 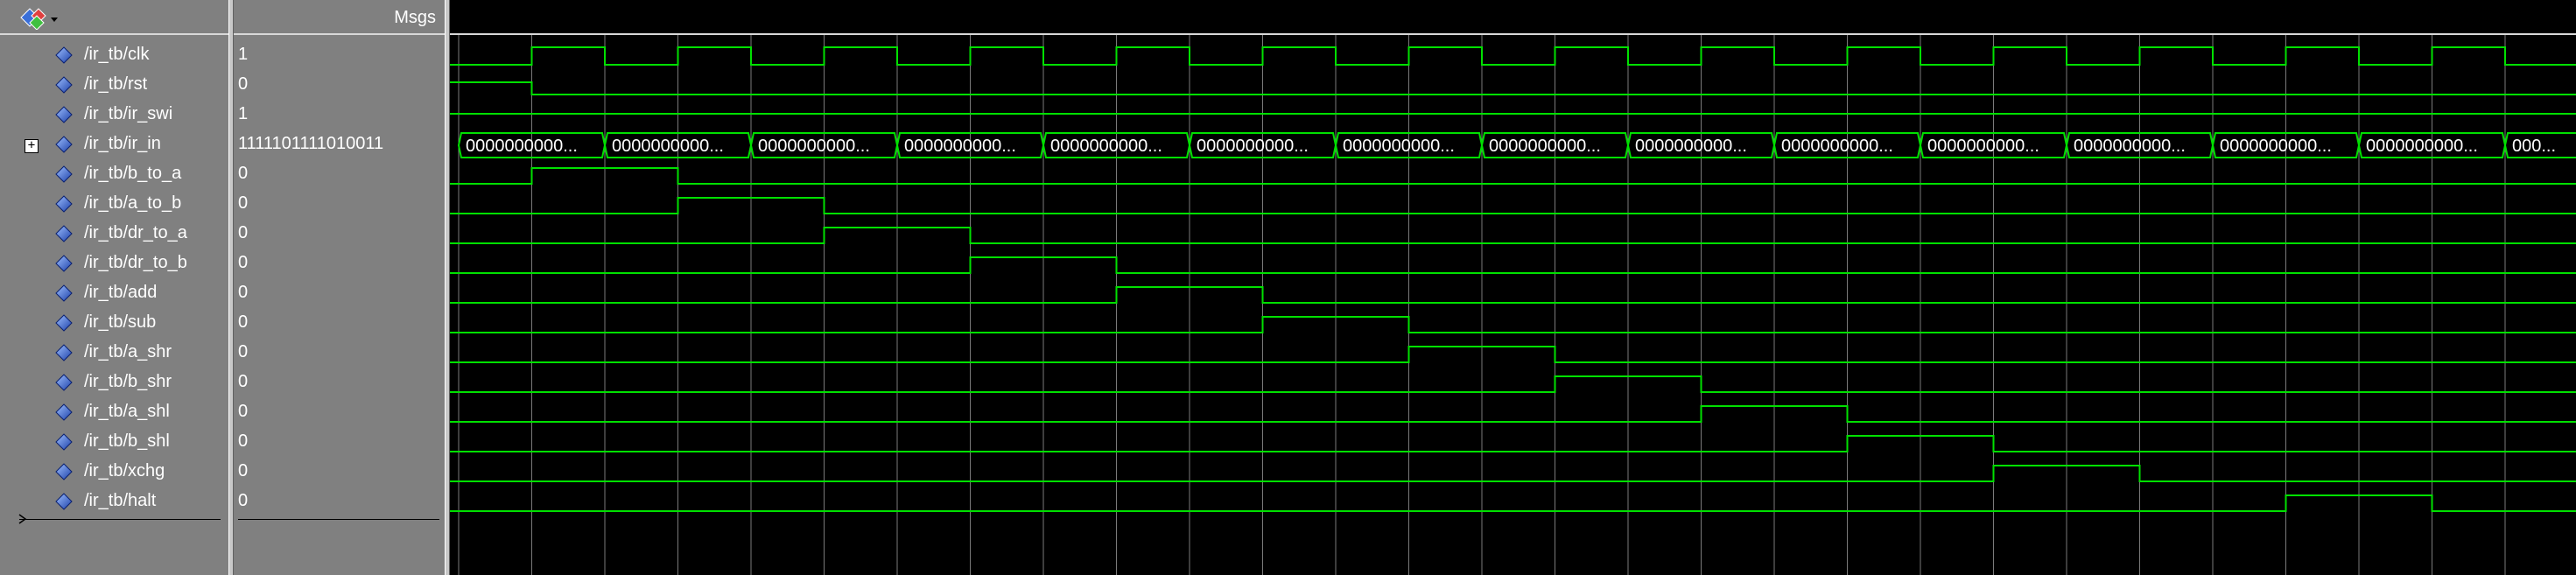 I want to click on wave-header, so click(x=1513, y=17).